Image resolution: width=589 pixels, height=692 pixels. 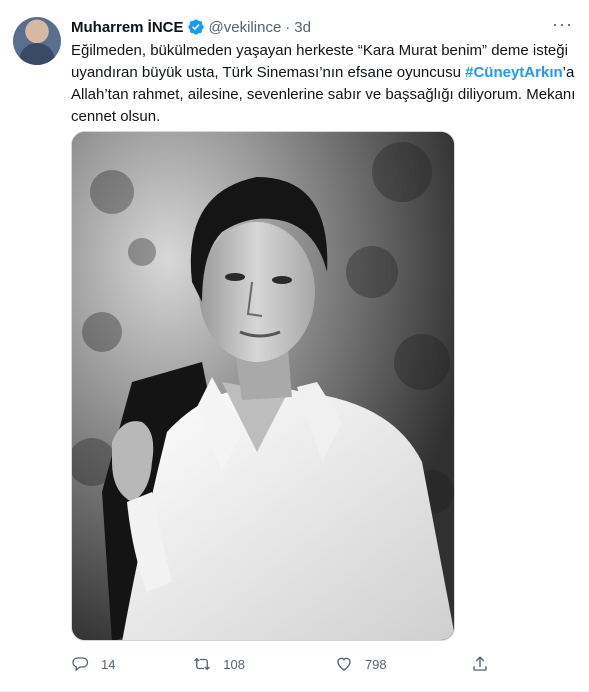 What do you see at coordinates (514, 72) in the screenshot?
I see `hashtag-link: #CüneytArkın` at bounding box center [514, 72].